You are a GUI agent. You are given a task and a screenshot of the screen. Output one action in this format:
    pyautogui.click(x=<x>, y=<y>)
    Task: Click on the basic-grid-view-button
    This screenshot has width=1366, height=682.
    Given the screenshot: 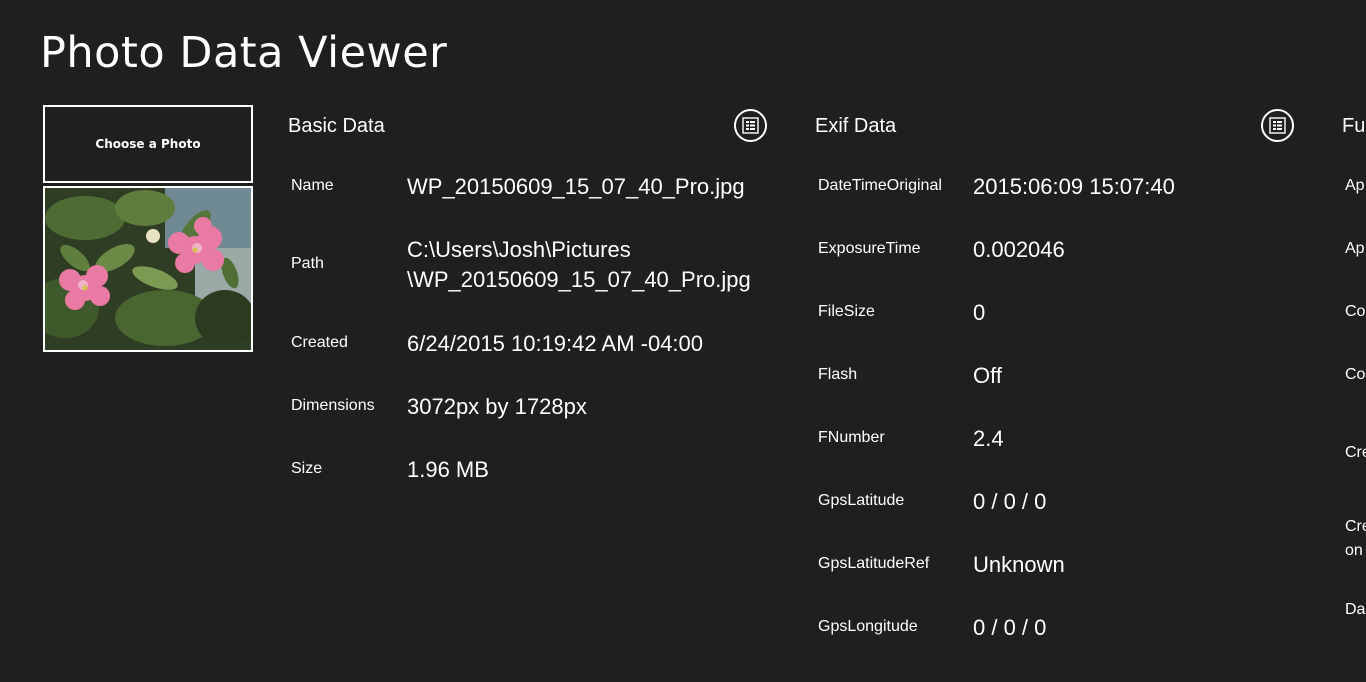 What is the action you would take?
    pyautogui.click(x=750, y=125)
    